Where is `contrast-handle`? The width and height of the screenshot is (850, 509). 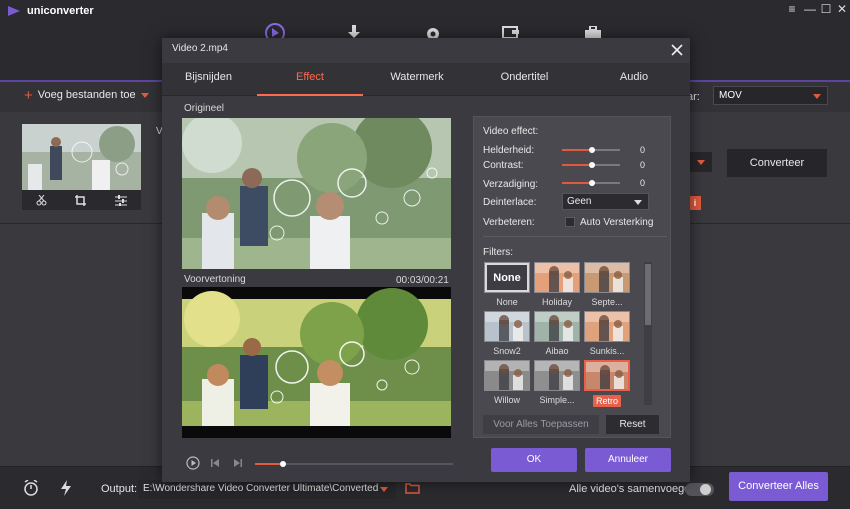 contrast-handle is located at coordinates (592, 165).